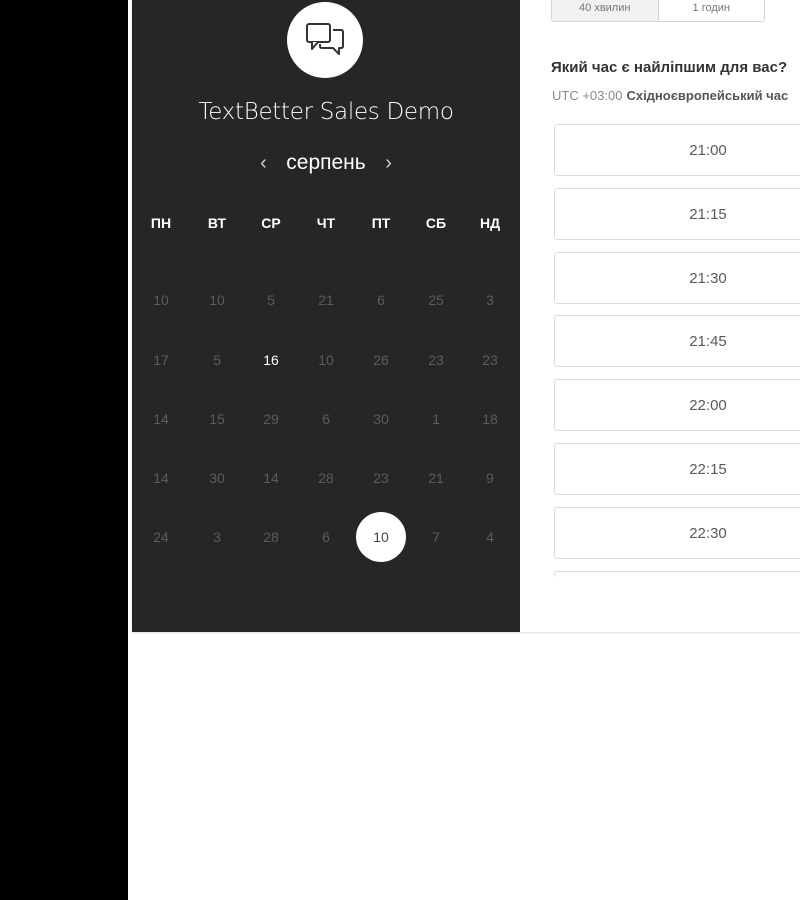 The width and height of the screenshot is (800, 900). What do you see at coordinates (708, 533) in the screenshot?
I see `time-slot-label: 22:30` at bounding box center [708, 533].